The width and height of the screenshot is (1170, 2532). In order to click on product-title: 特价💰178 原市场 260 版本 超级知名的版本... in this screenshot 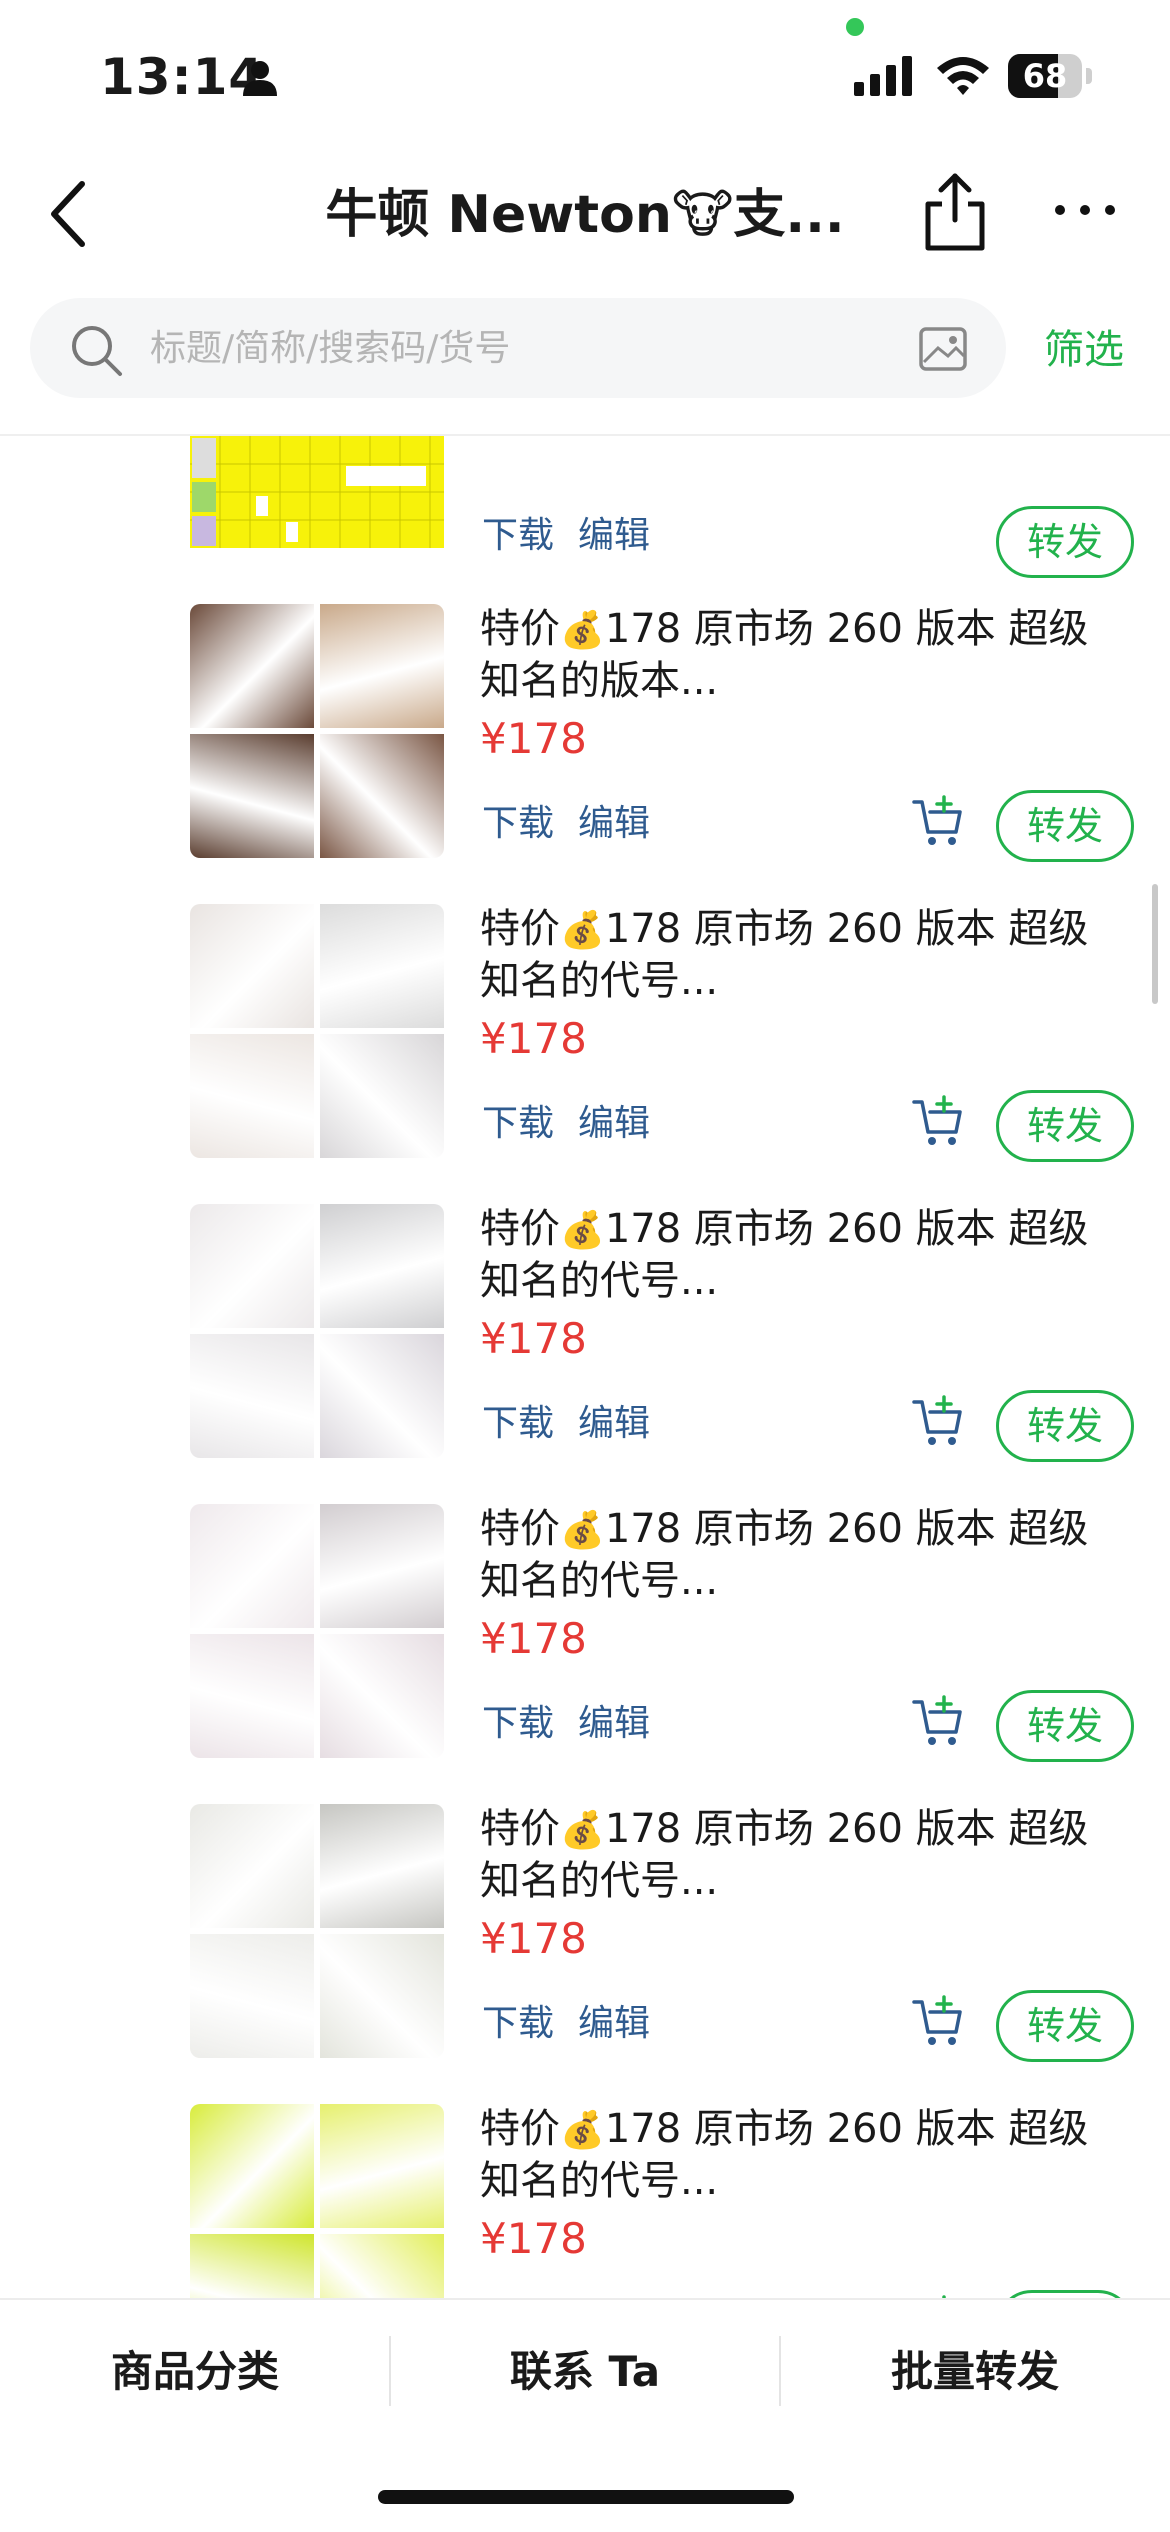, I will do `click(800, 655)`.